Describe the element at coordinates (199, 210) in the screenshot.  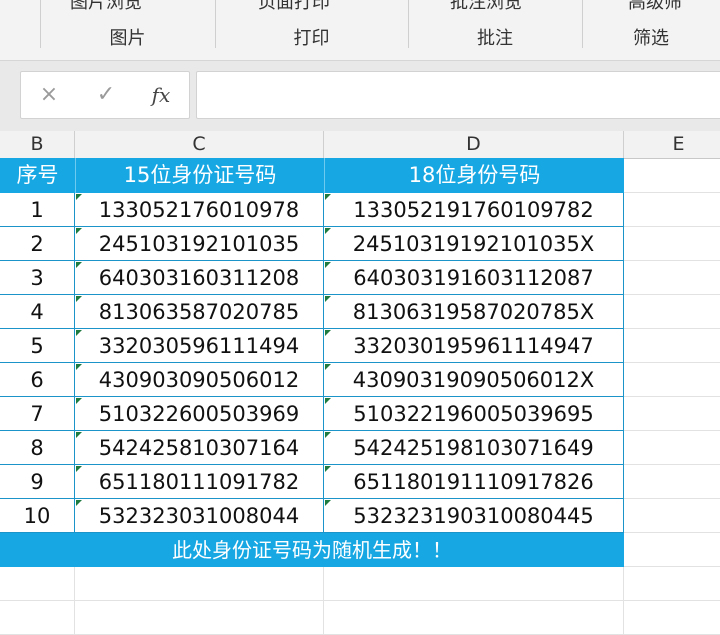
I see `id15-cell: 133052176010978` at that location.